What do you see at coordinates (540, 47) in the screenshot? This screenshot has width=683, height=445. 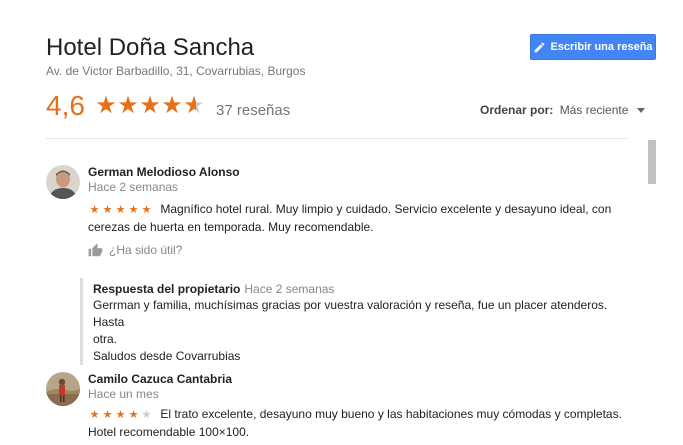 I see `pencil-icon` at bounding box center [540, 47].